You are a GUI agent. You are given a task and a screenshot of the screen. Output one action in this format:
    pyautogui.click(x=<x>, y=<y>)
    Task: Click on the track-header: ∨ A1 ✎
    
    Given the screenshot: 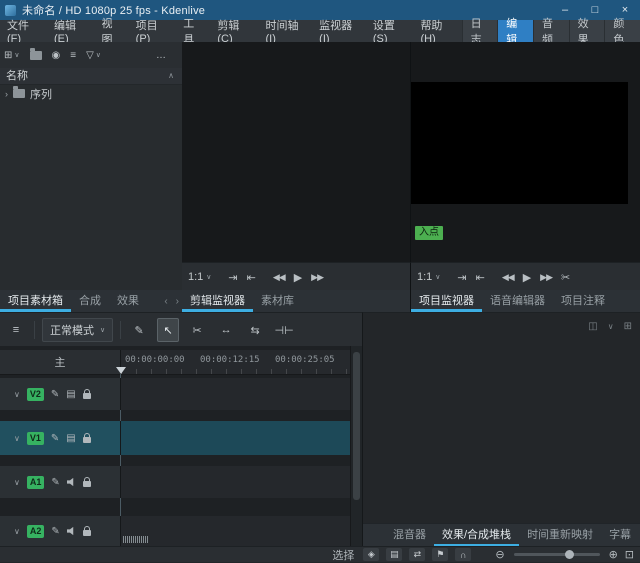 What is the action you would take?
    pyautogui.click(x=60, y=482)
    